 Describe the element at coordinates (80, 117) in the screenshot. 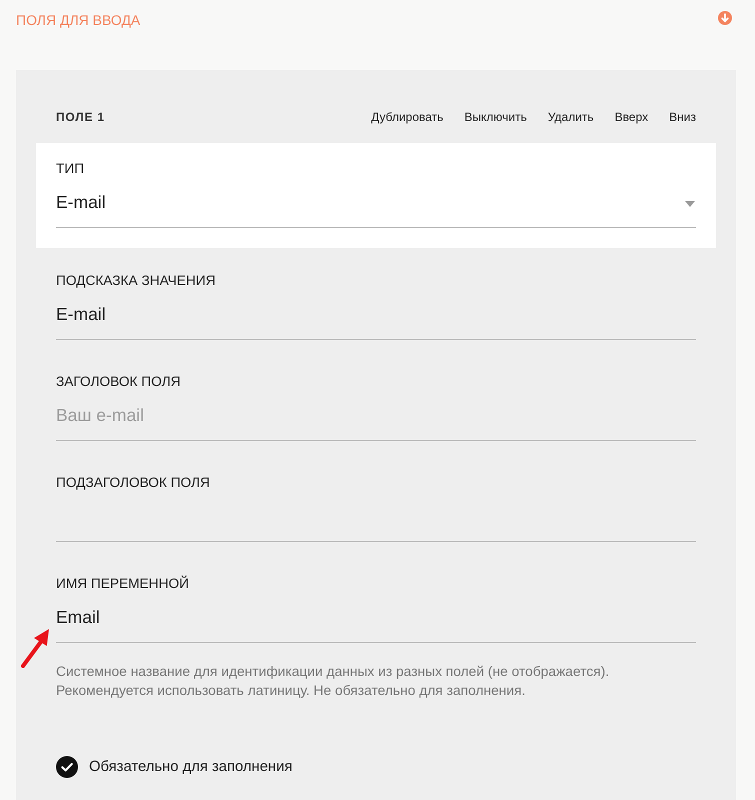

I see `card-title: ПОЛЕ 1` at that location.